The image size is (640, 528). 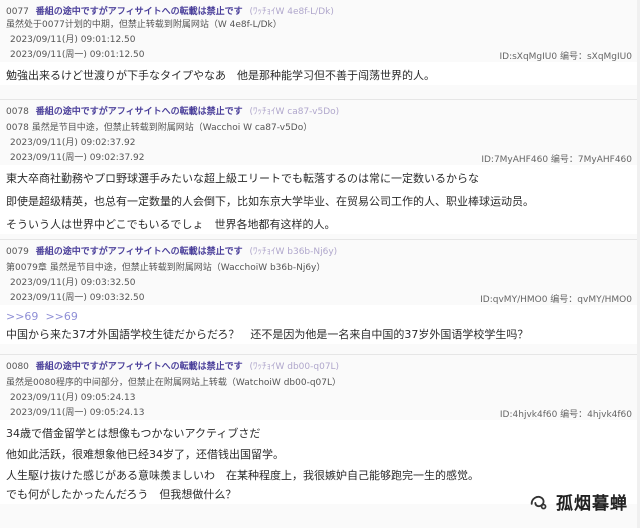 What do you see at coordinates (73, 40) in the screenshot?
I see `post-date: 2023/09/11(月) 09:01:12.50` at bounding box center [73, 40].